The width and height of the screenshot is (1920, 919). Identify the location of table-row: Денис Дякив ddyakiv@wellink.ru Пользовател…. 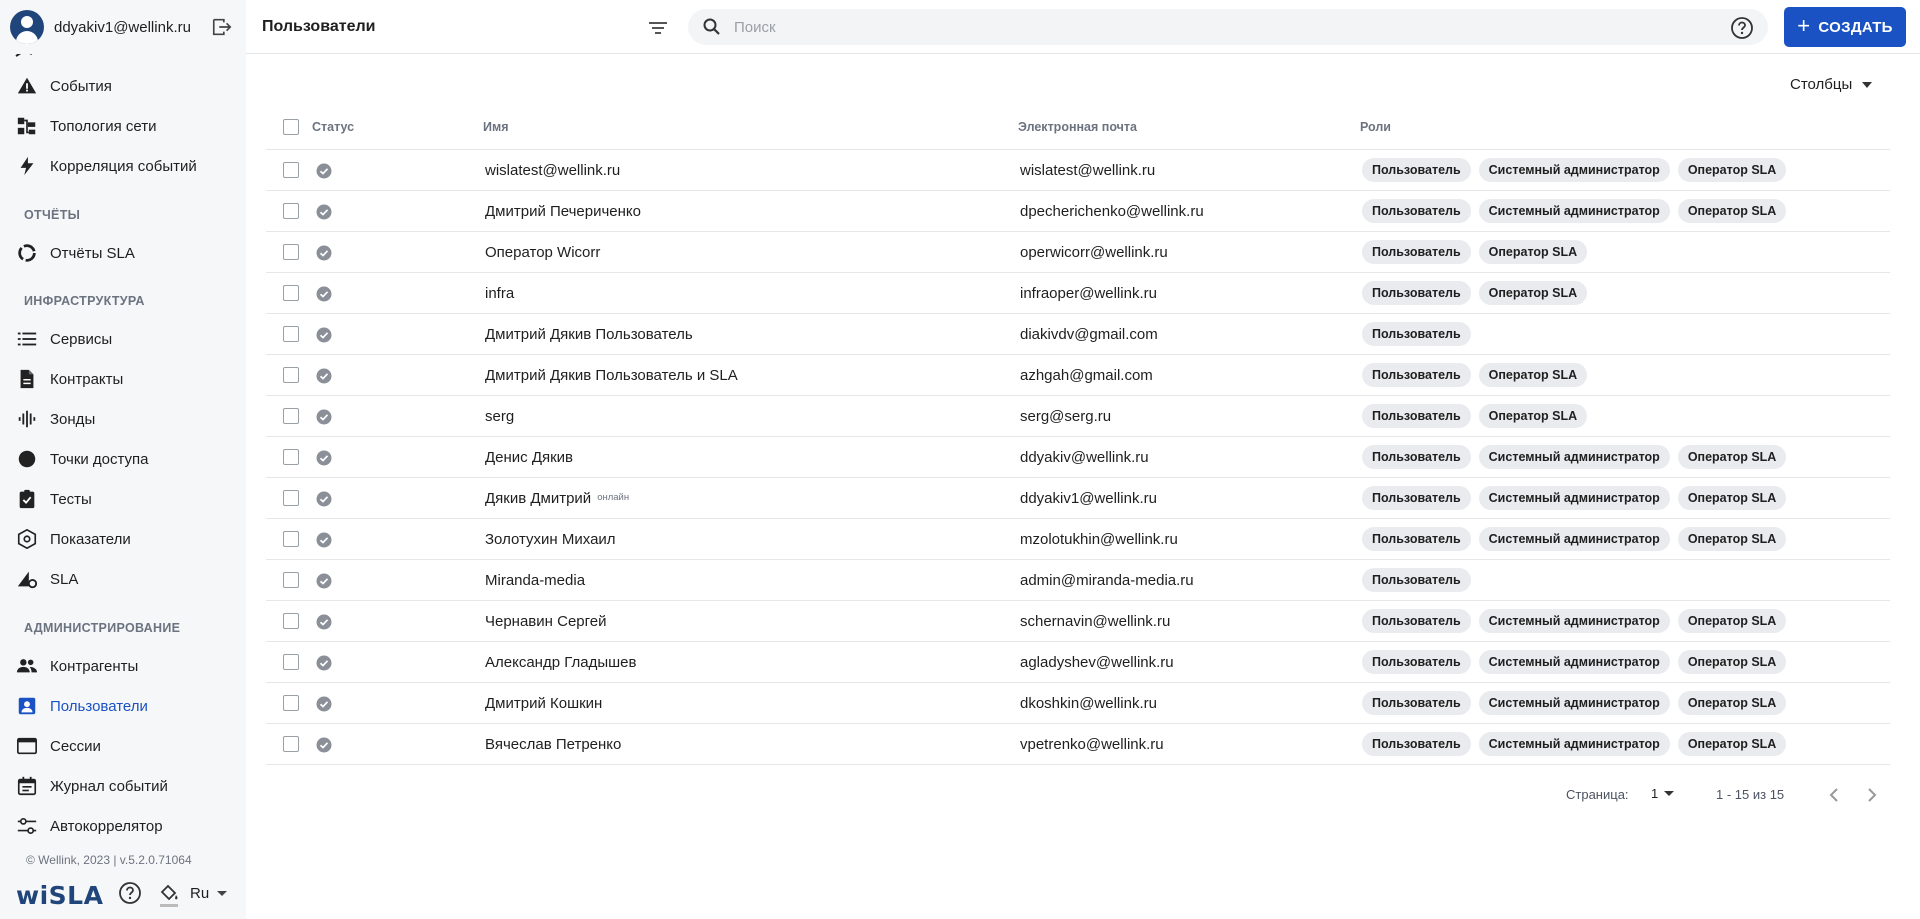
(1078, 457).